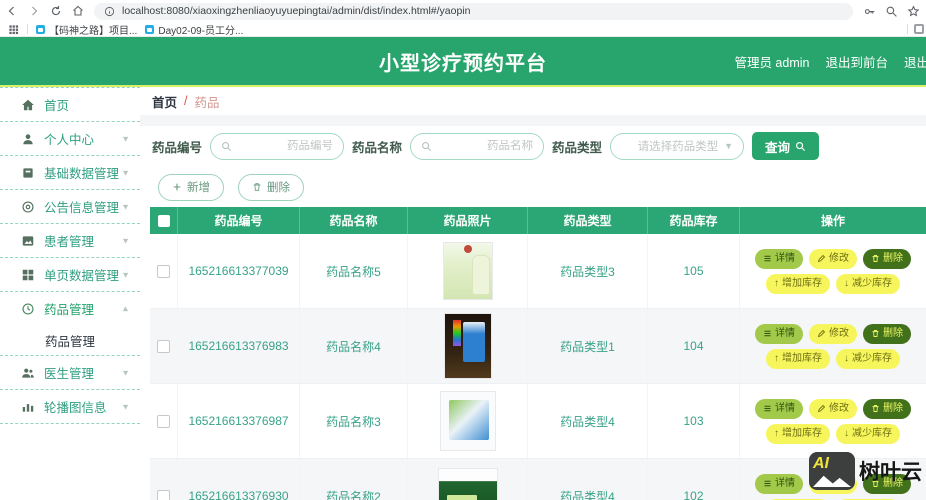 The height and width of the screenshot is (500, 926). I want to click on back-icon, so click(12, 11).